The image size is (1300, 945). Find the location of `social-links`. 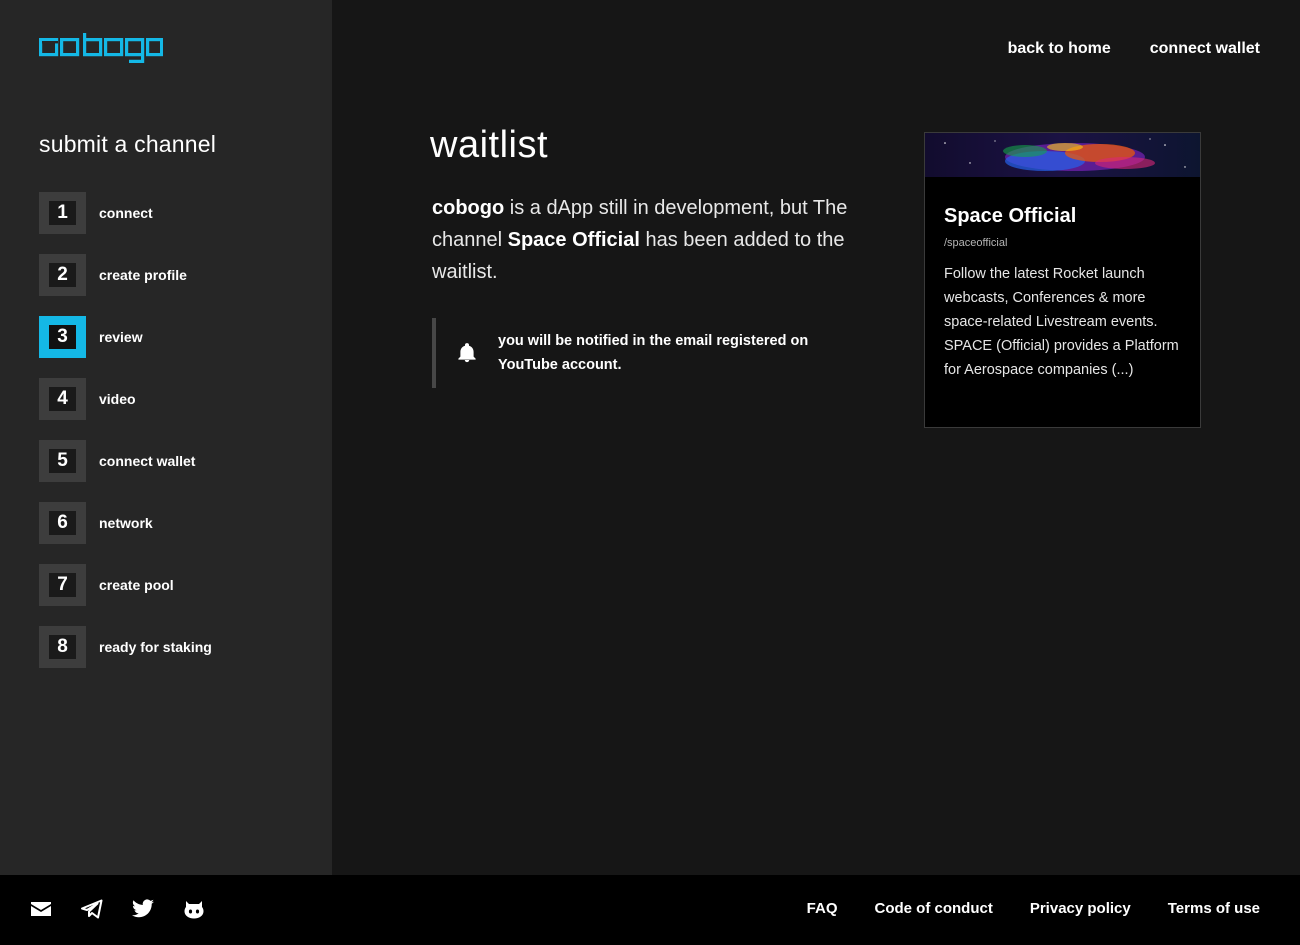

social-links is located at coordinates (117, 909).